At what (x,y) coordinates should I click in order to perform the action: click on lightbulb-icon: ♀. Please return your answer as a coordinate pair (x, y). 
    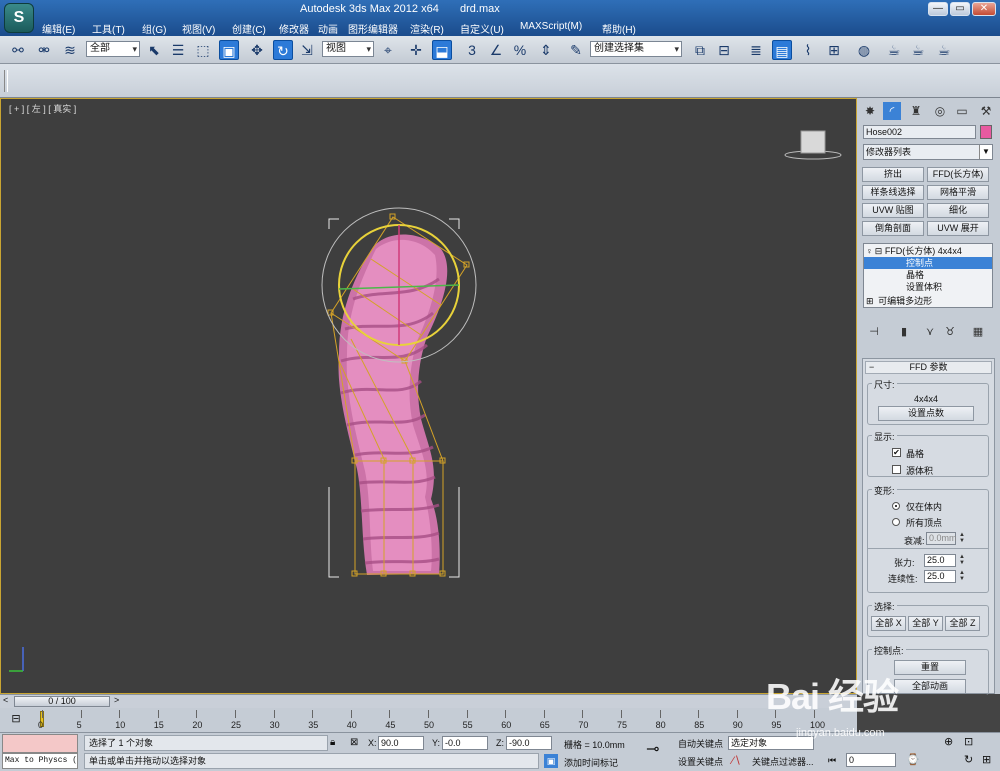
    Looking at the image, I should click on (869, 251).